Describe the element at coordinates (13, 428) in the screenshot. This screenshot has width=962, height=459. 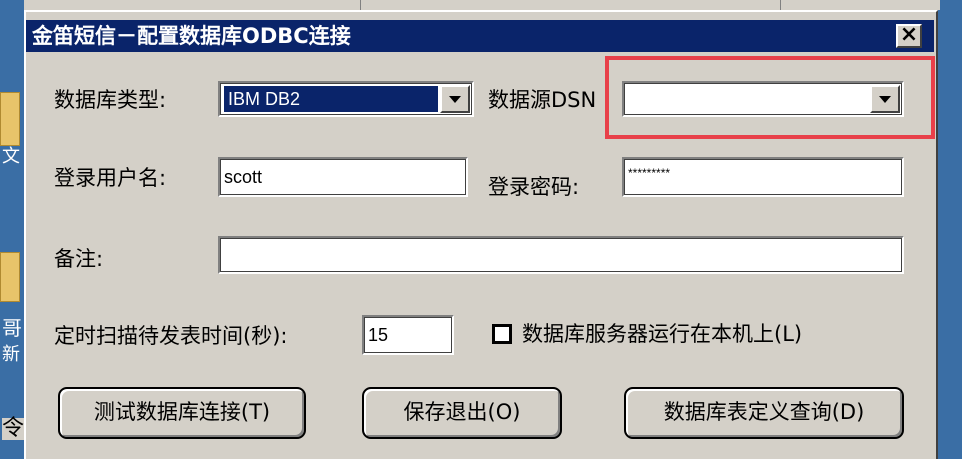
I see `desktop-label-char: 令` at that location.